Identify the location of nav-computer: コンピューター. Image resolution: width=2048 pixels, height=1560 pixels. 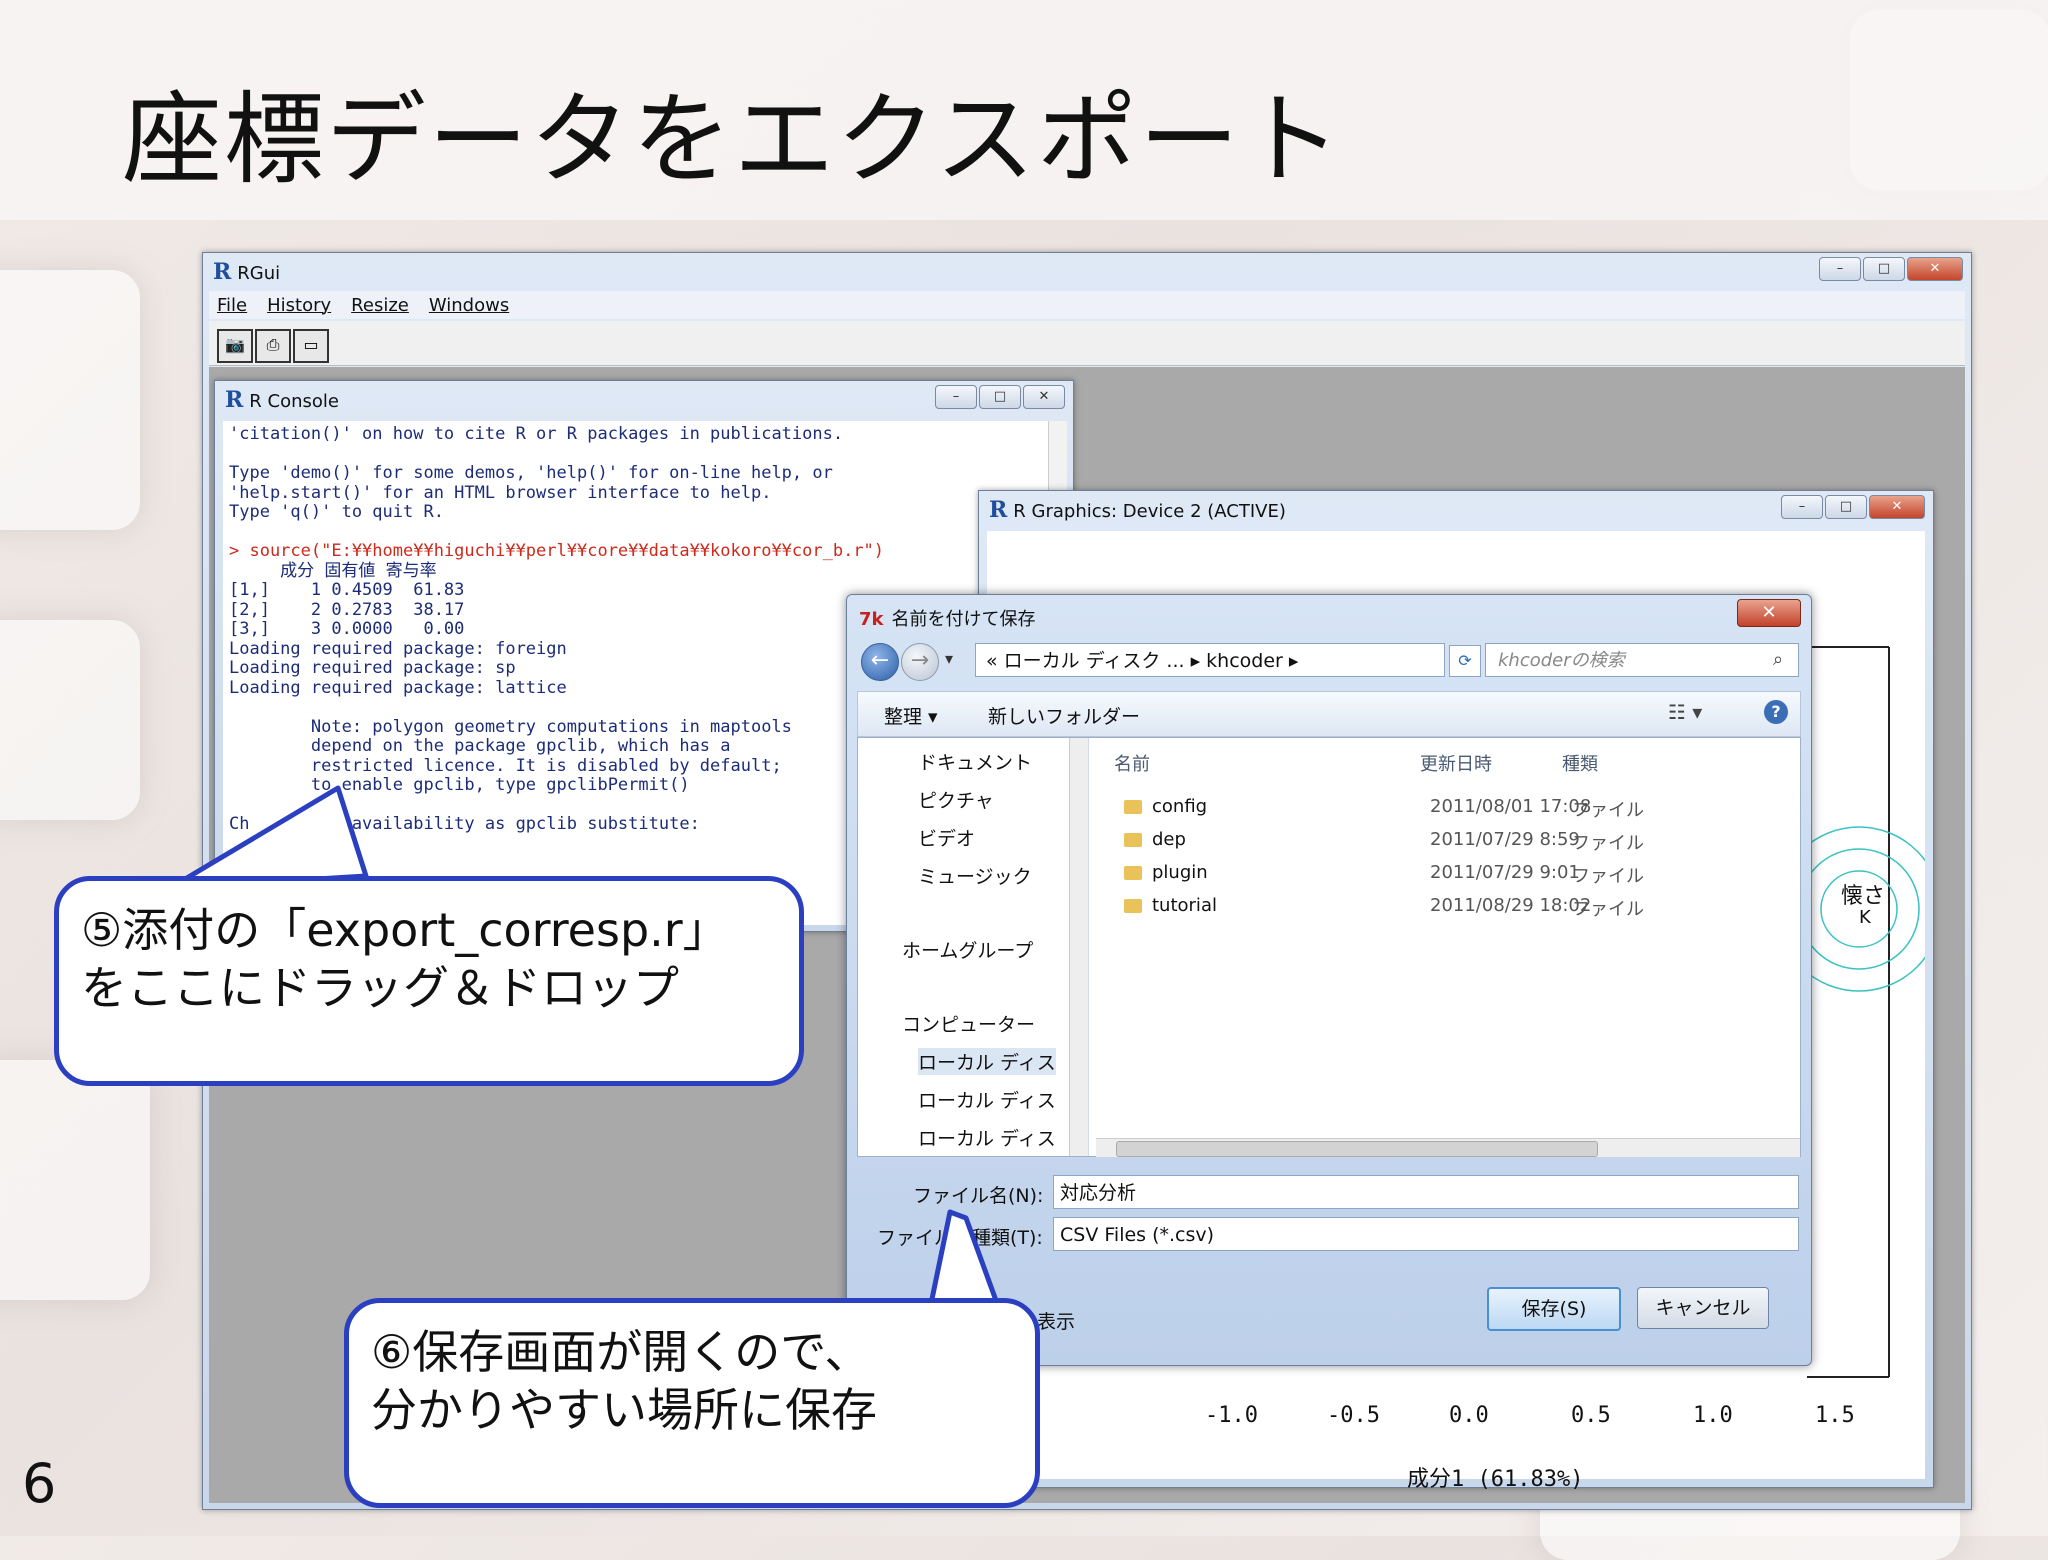
(968, 1023).